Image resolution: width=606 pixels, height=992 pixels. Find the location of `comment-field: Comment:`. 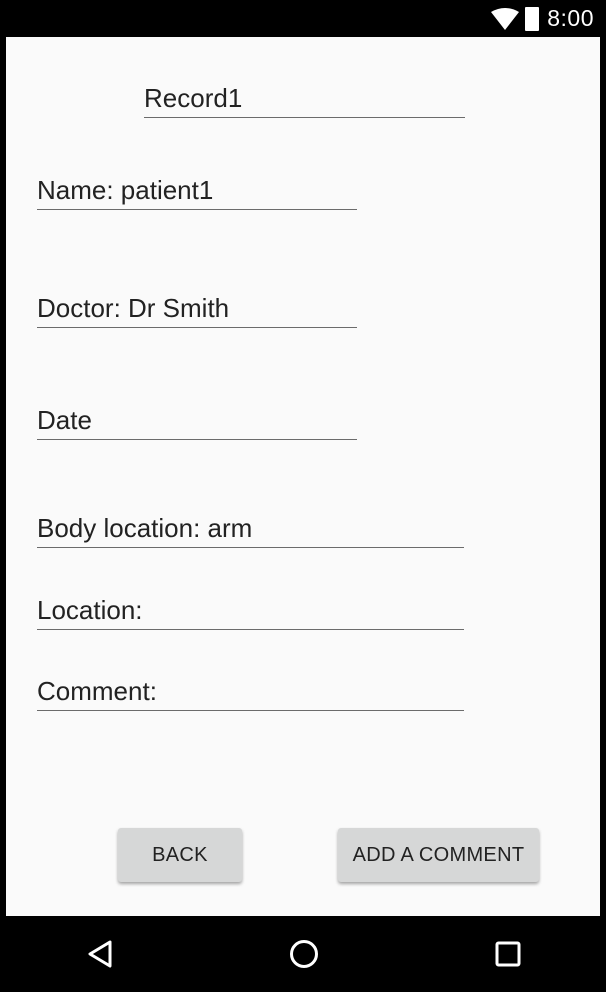

comment-field: Comment: is located at coordinates (250, 692).